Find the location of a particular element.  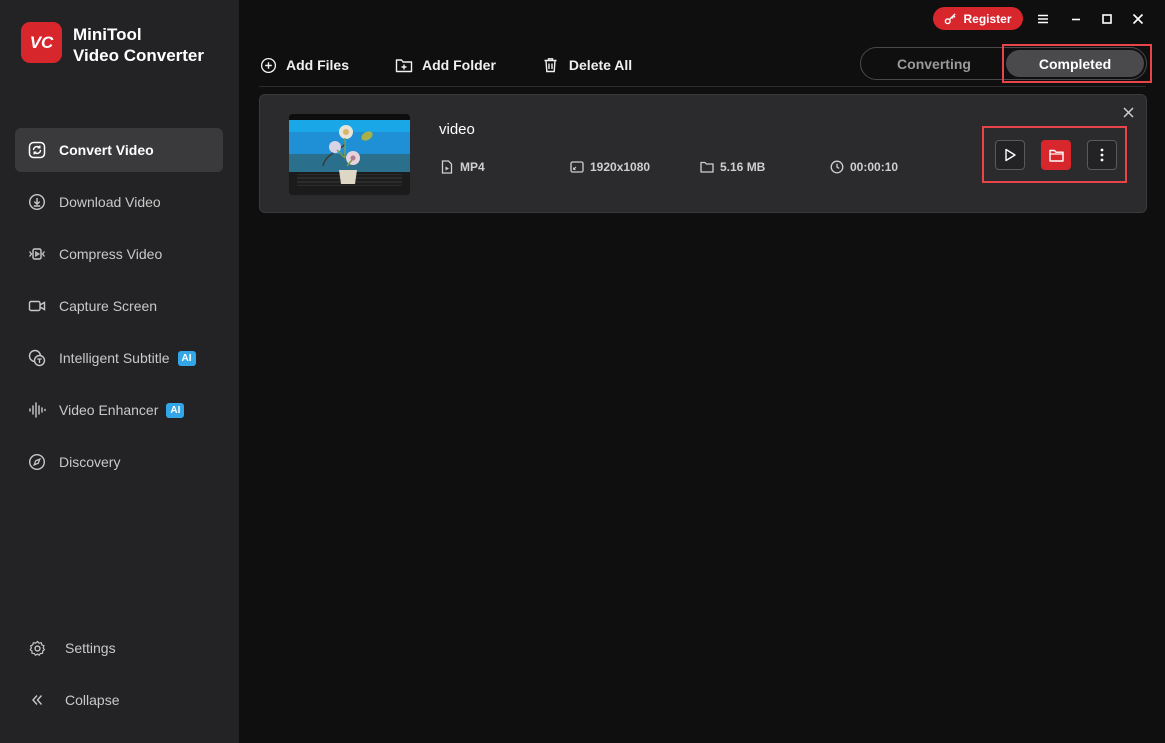

file-size: 5.16 MB is located at coordinates (732, 167).